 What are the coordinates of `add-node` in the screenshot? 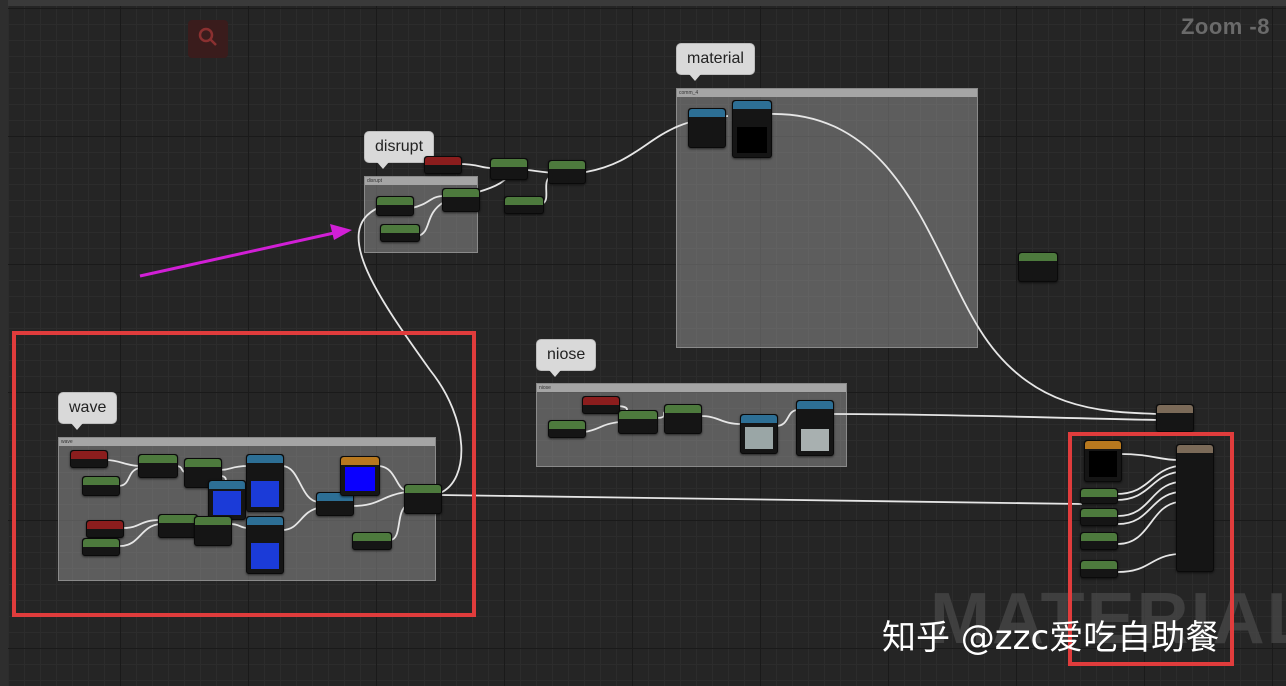 It's located at (509, 169).